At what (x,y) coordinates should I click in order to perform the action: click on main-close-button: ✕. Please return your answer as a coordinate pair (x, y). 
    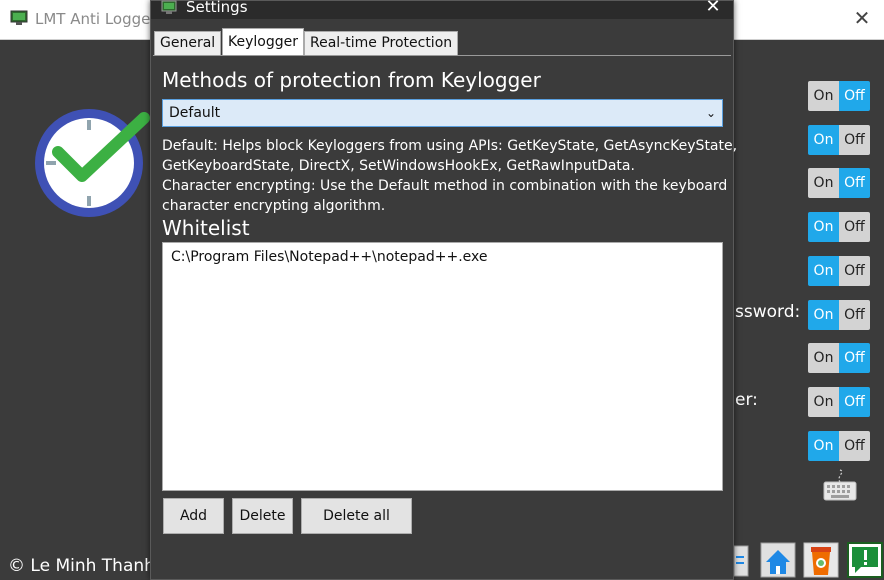
    Looking at the image, I should click on (862, 18).